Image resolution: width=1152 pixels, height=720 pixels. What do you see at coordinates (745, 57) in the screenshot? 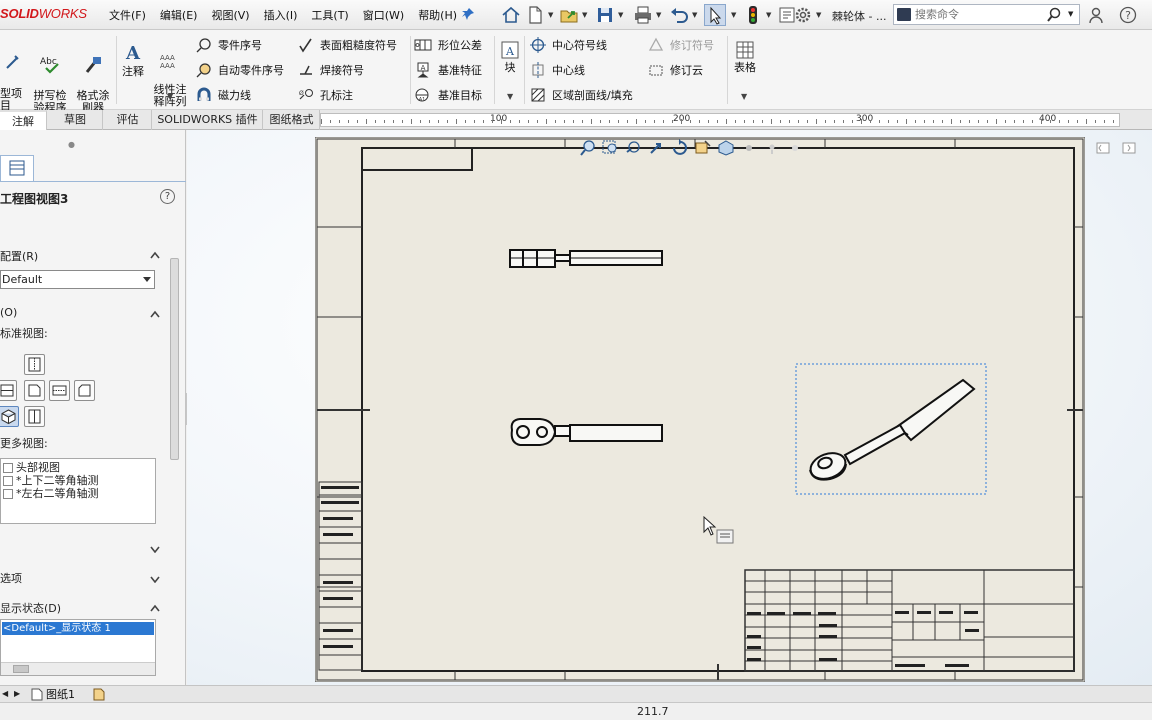
I see `table-button: 表格` at bounding box center [745, 57].